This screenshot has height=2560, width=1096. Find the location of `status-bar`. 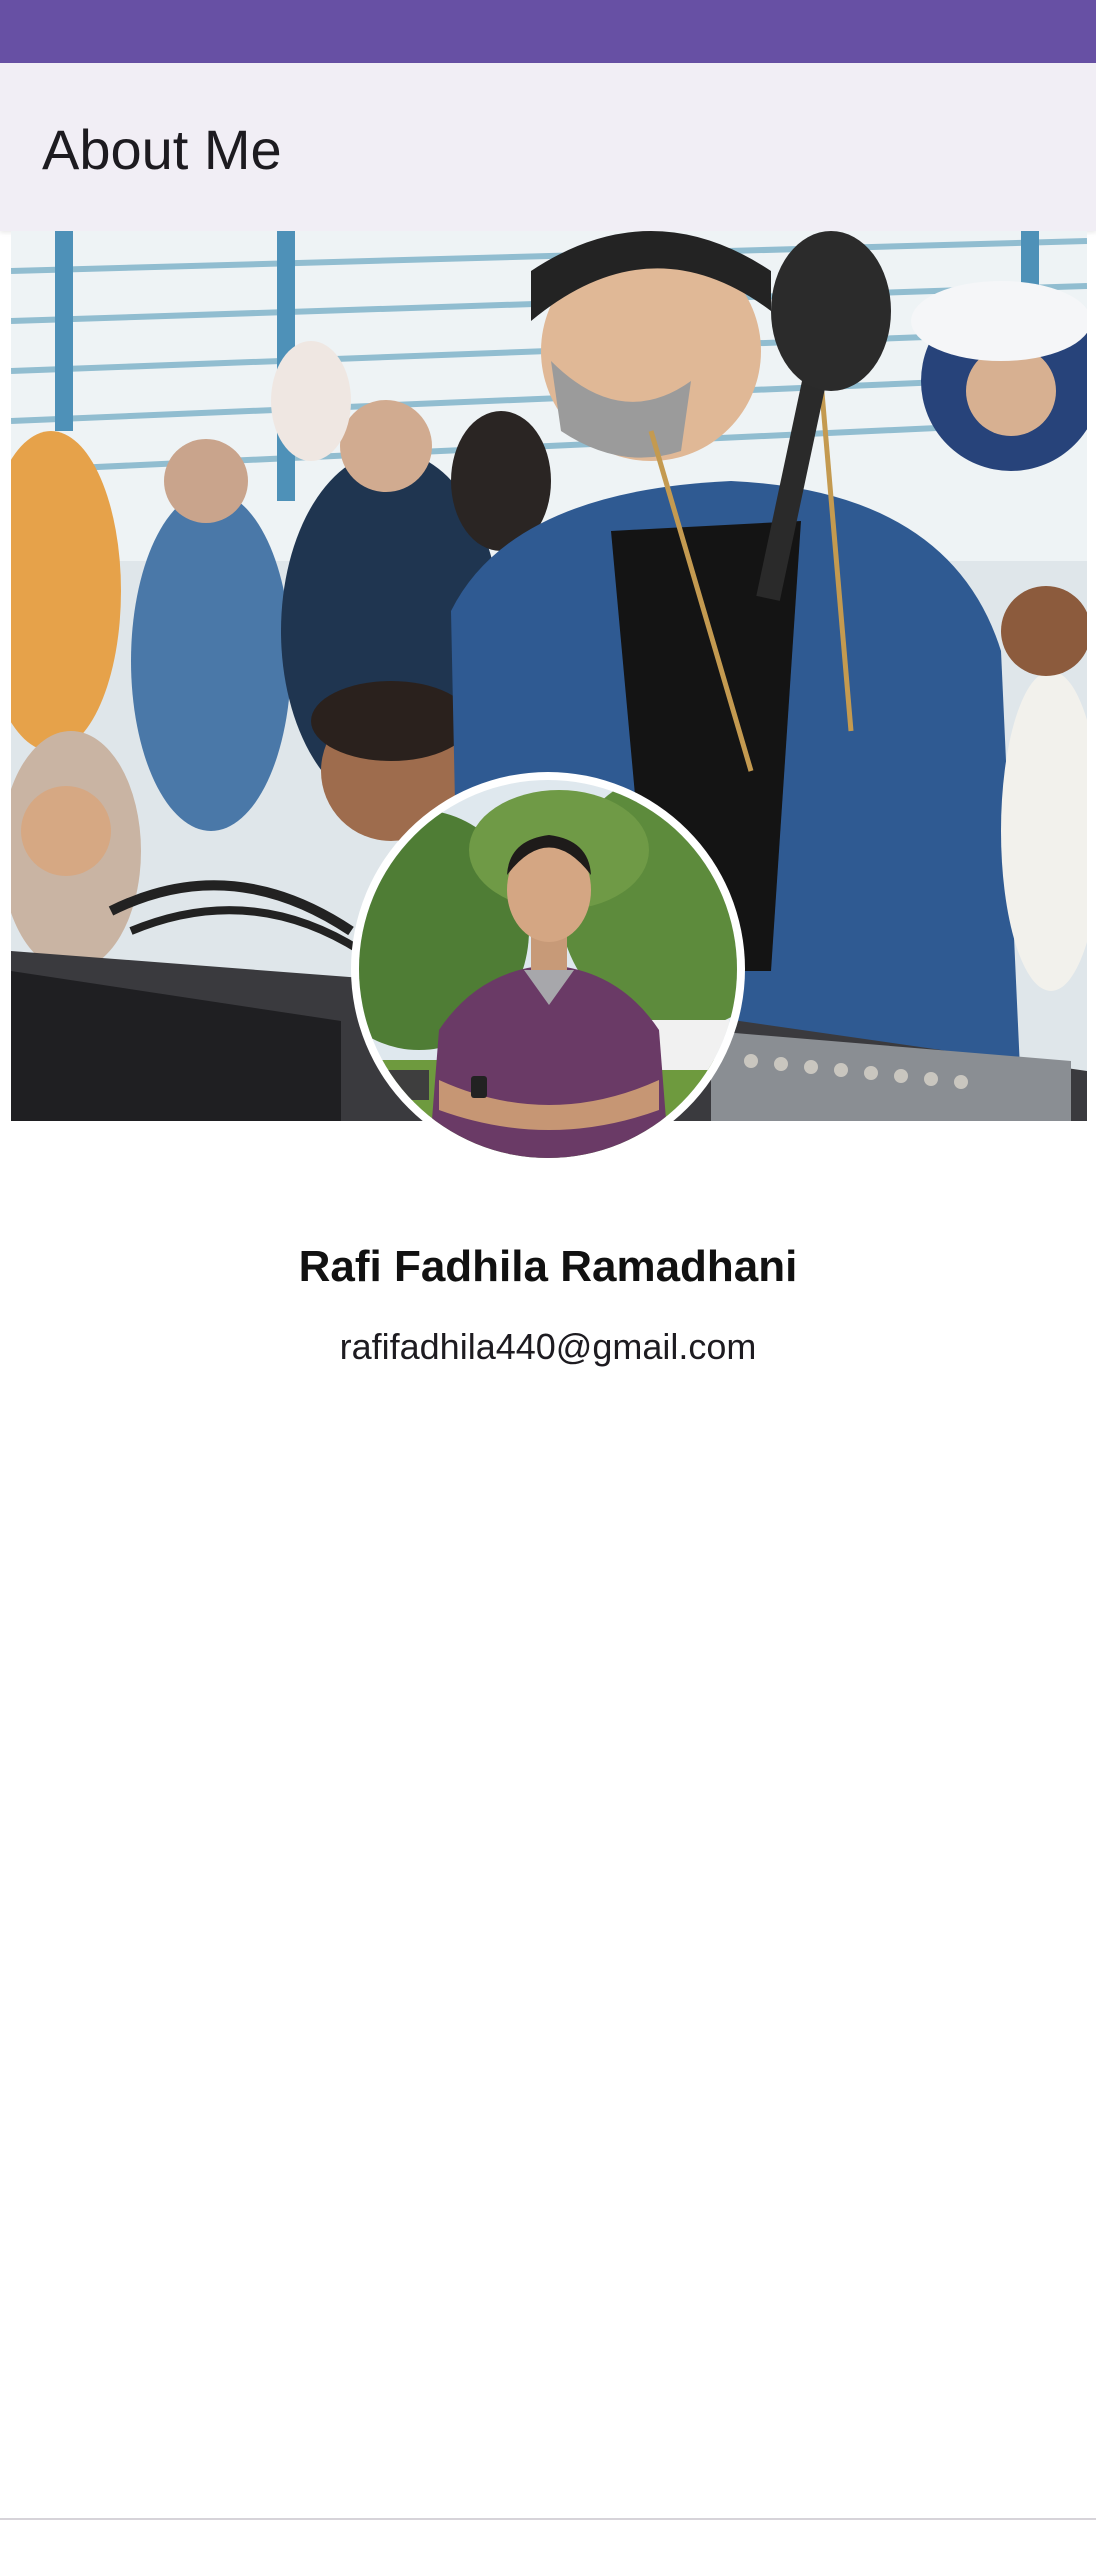

status-bar is located at coordinates (548, 31).